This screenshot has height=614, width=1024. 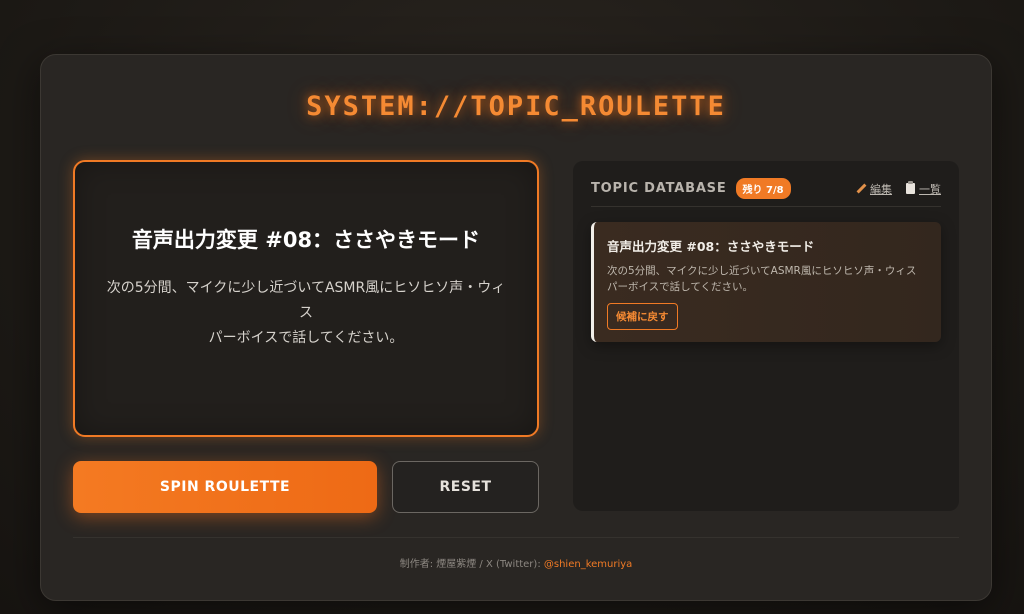 What do you see at coordinates (471, 564) in the screenshot?
I see `footer-credit: 制作者: 煙屋紫煙 / X (Twitter):` at bounding box center [471, 564].